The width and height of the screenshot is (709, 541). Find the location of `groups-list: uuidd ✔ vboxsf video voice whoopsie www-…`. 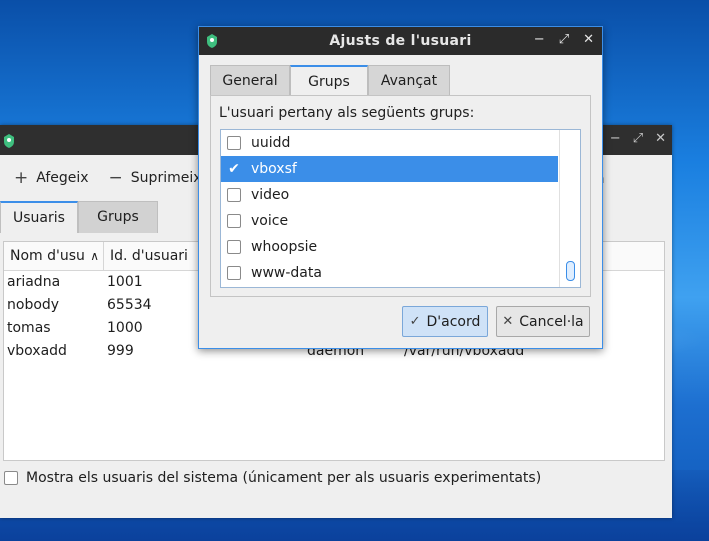

groups-list: uuidd ✔ vboxsf video voice whoopsie www-… is located at coordinates (400, 208).